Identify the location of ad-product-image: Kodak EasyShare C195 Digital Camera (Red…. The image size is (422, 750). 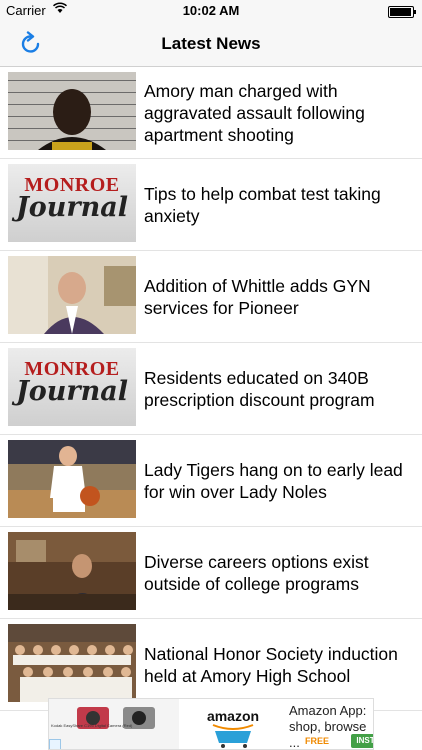
(114, 724).